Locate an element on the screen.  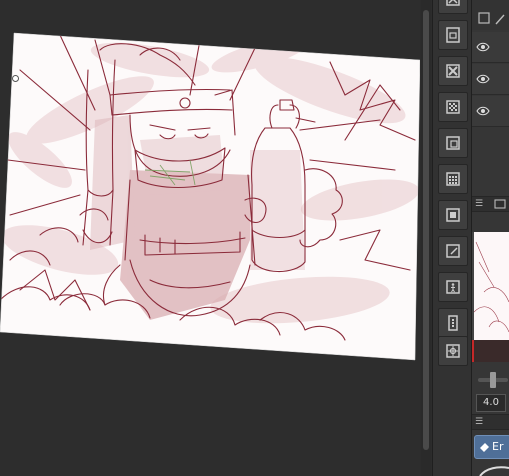
tool-label: Er is located at coordinates (498, 446).